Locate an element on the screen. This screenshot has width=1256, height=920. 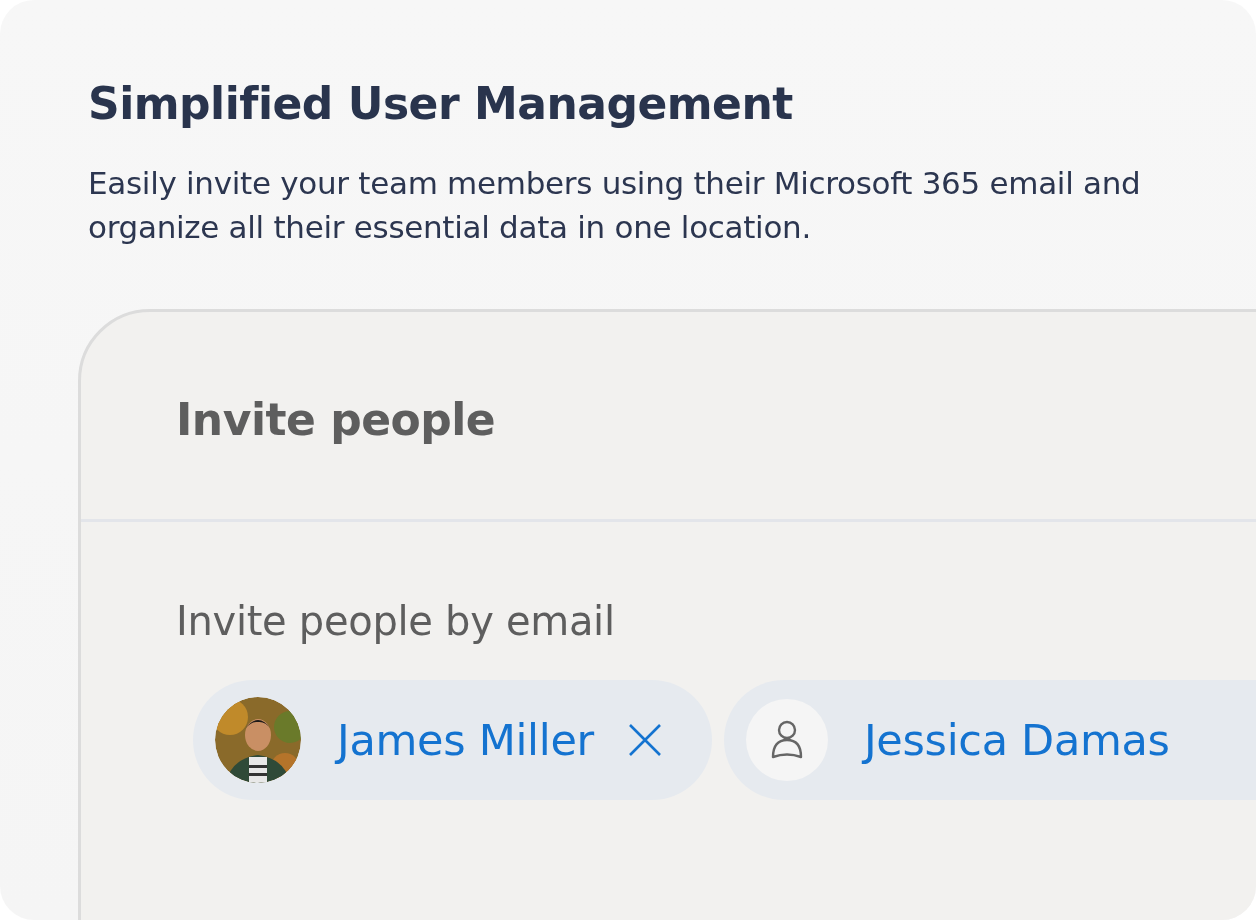
description: Easily invite your team members using their Microsoft 365 email and organize all their essential data in one location. is located at coordinates (615, 205).